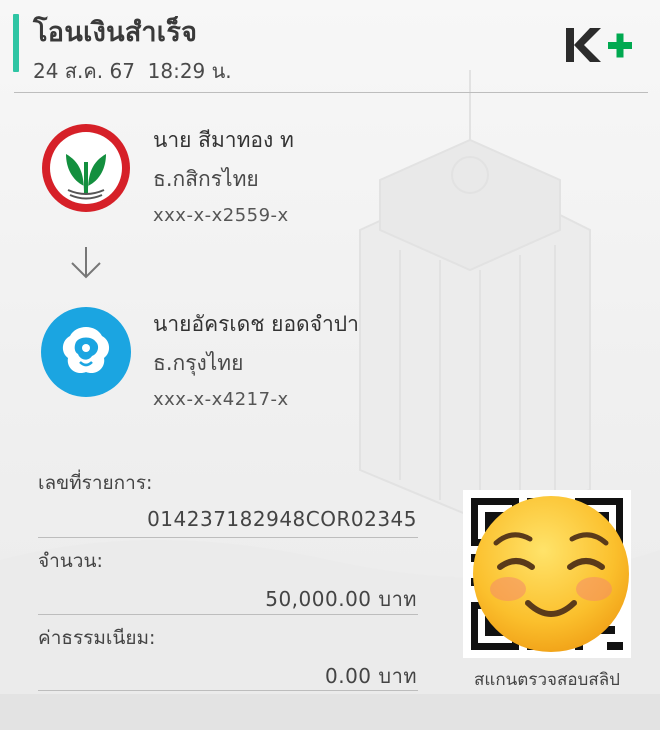 This screenshot has width=660, height=730. What do you see at coordinates (599, 45) in the screenshot?
I see `kplus-logo-icon` at bounding box center [599, 45].